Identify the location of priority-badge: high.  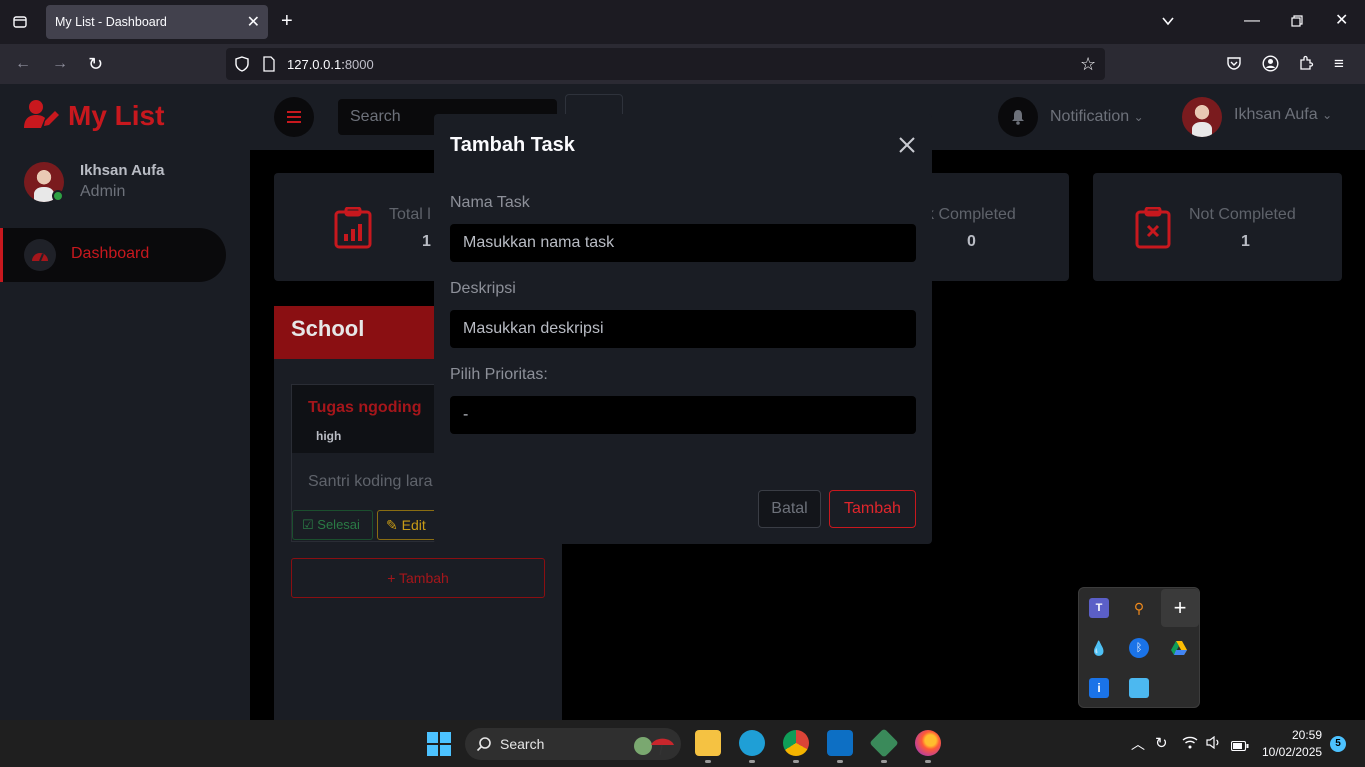
(329, 436).